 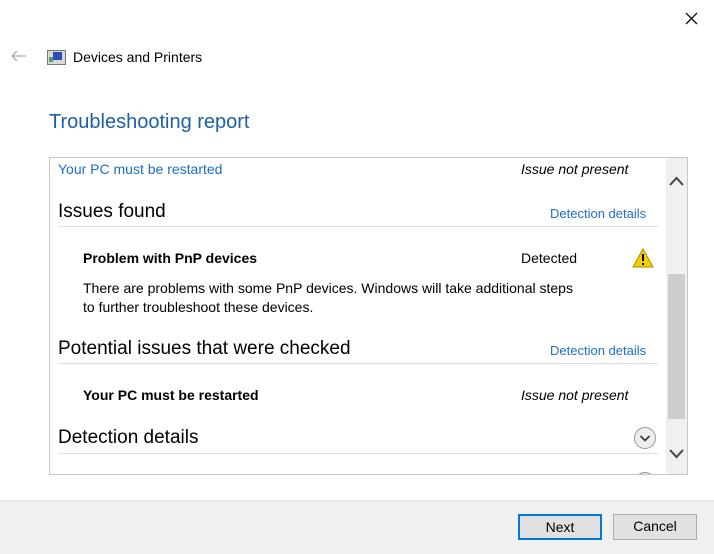 I want to click on warning-icon, so click(x=643, y=260).